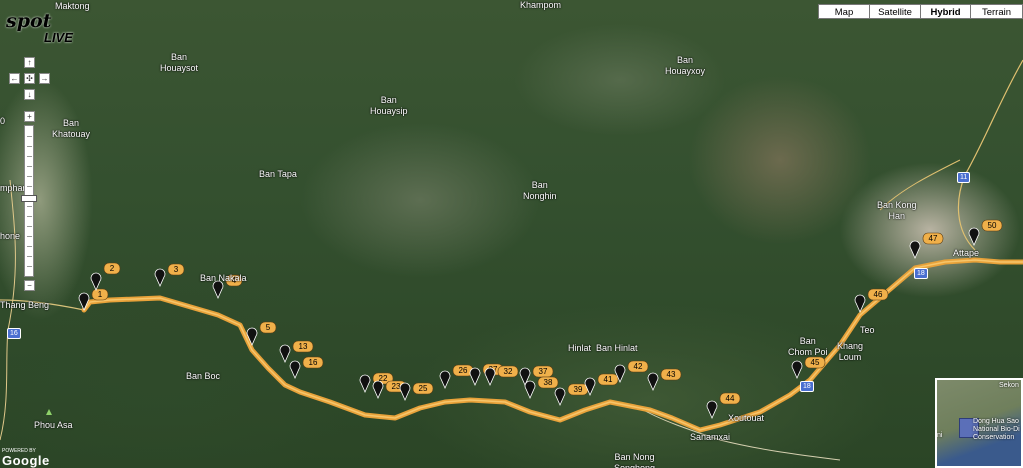  Describe the element at coordinates (14, 333) in the screenshot. I see `road-shield: 16` at that location.